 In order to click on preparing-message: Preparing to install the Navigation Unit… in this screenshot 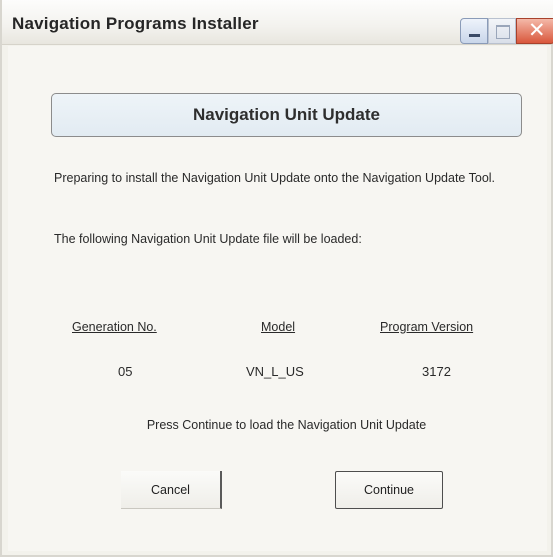, I will do `click(275, 178)`.